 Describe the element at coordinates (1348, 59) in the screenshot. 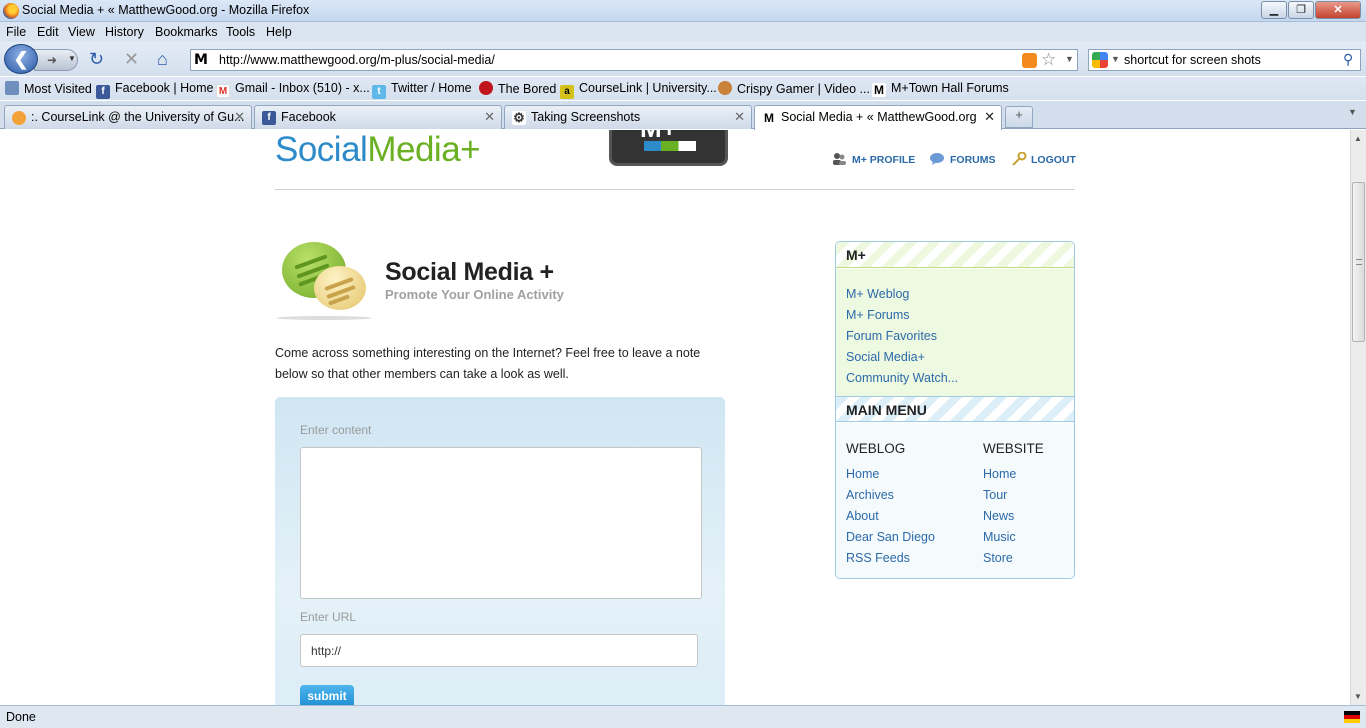

I see `search-icon: ⚲` at that location.